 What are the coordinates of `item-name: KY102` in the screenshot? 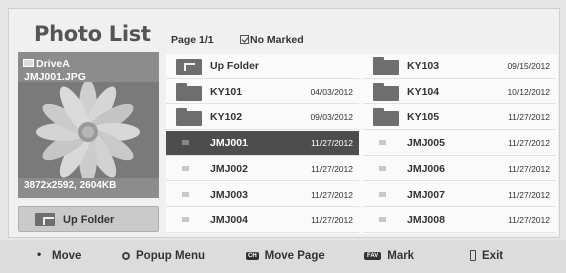 It's located at (226, 117).